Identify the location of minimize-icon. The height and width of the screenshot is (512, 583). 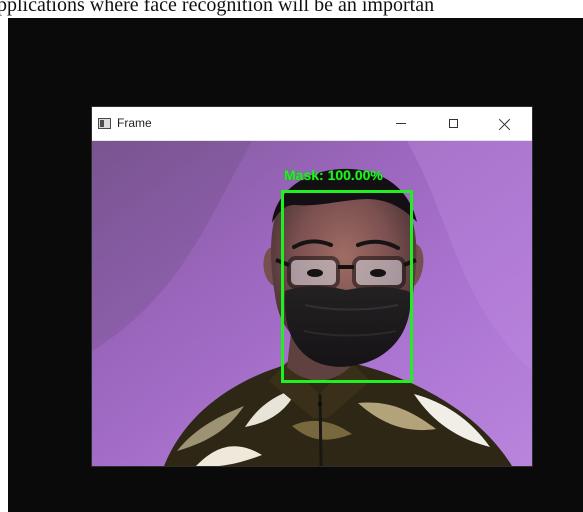
(401, 123).